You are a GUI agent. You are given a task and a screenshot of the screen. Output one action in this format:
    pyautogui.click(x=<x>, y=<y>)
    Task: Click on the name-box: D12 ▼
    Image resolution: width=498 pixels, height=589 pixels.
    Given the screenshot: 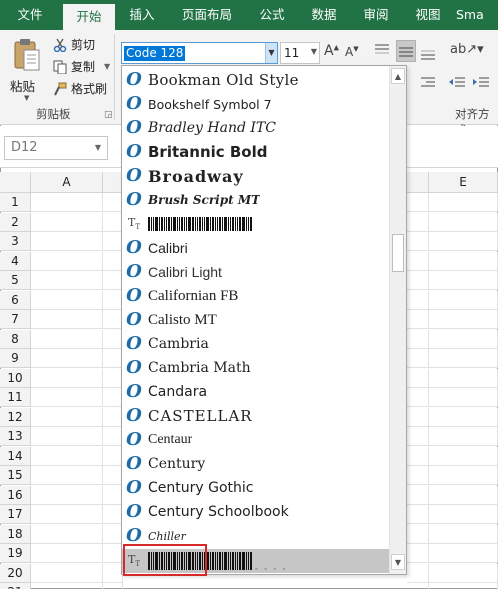 What is the action you would take?
    pyautogui.click(x=56, y=148)
    